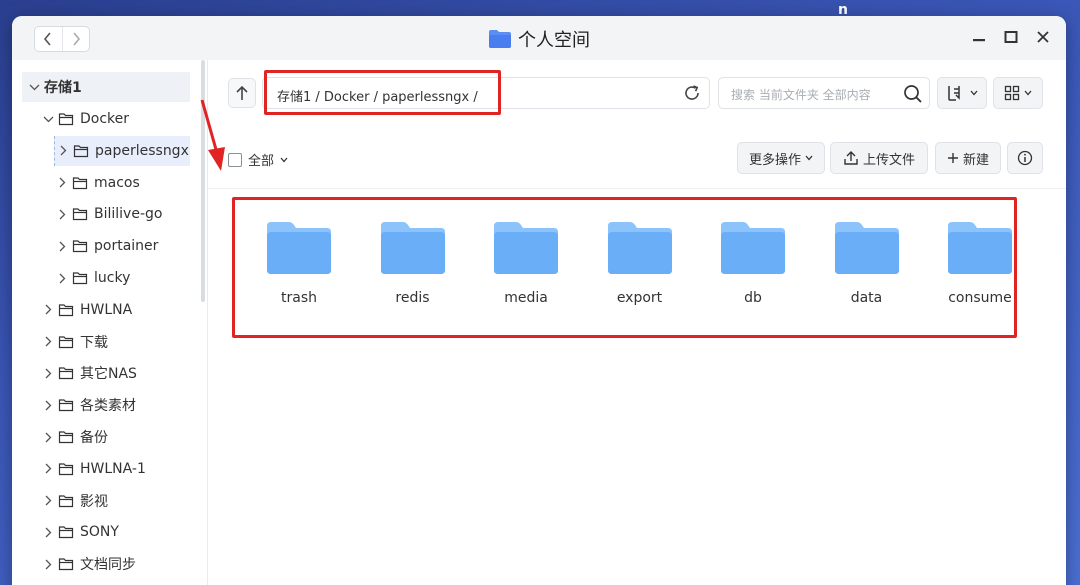 This screenshot has height=585, width=1080. I want to click on folder-name: media, so click(526, 298).